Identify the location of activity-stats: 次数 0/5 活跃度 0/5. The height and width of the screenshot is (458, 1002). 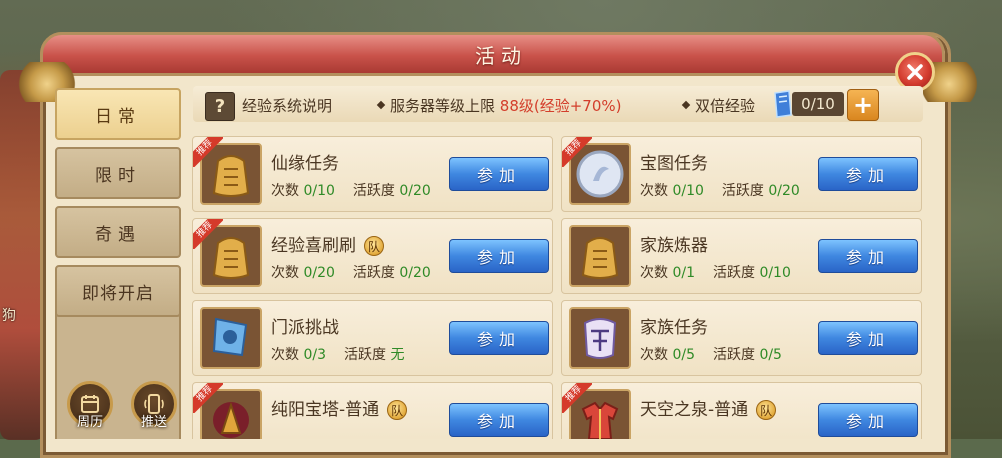
(711, 355).